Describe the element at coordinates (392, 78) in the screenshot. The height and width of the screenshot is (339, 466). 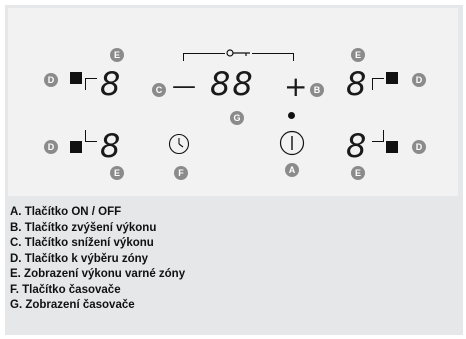
I see `zone-select-top-right` at that location.